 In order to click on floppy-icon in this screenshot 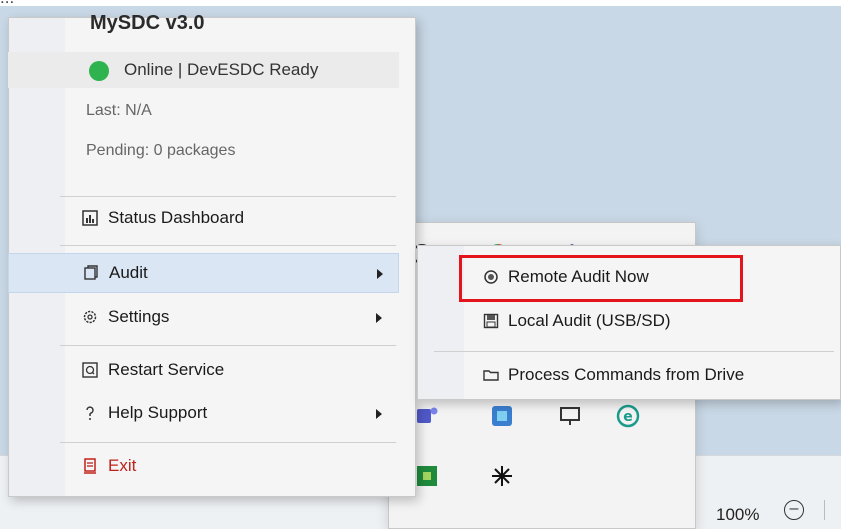, I will do `click(491, 321)`.